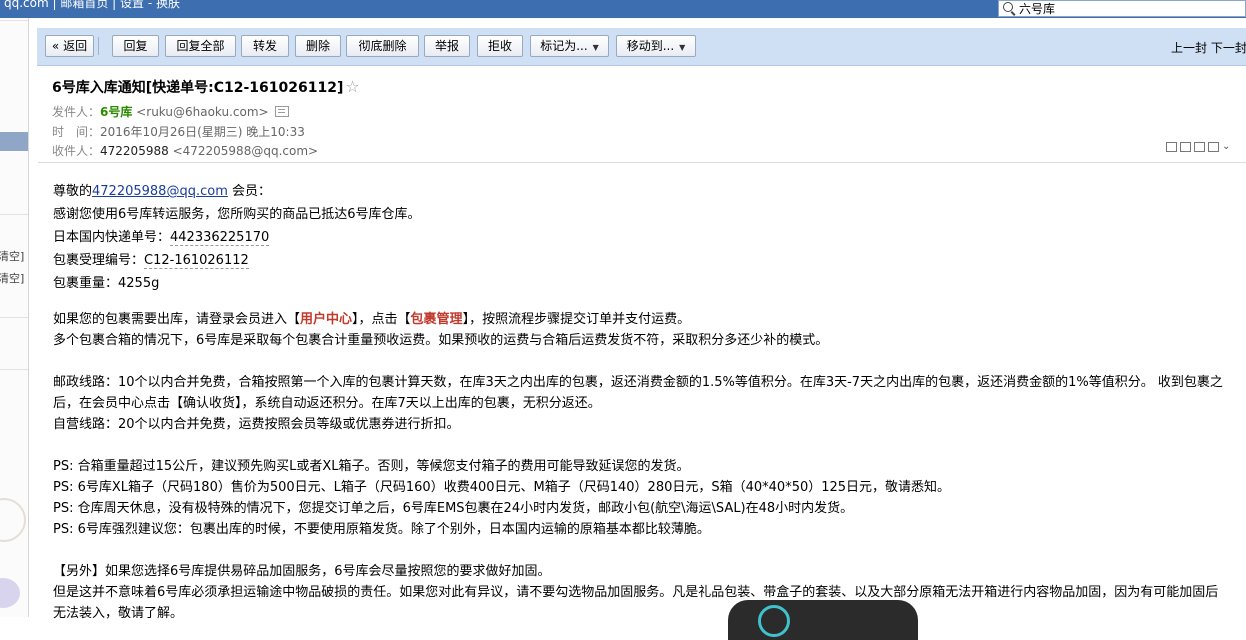 This screenshot has width=1246, height=640. I want to click on tracking-label: 日本国内快递单号：, so click(112, 237).